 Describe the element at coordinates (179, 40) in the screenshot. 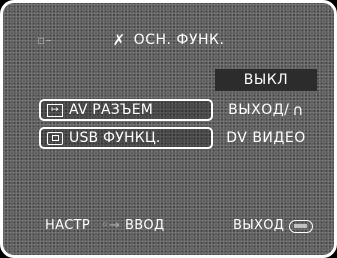

I see `page-title: ОСН. ФУНК.` at that location.